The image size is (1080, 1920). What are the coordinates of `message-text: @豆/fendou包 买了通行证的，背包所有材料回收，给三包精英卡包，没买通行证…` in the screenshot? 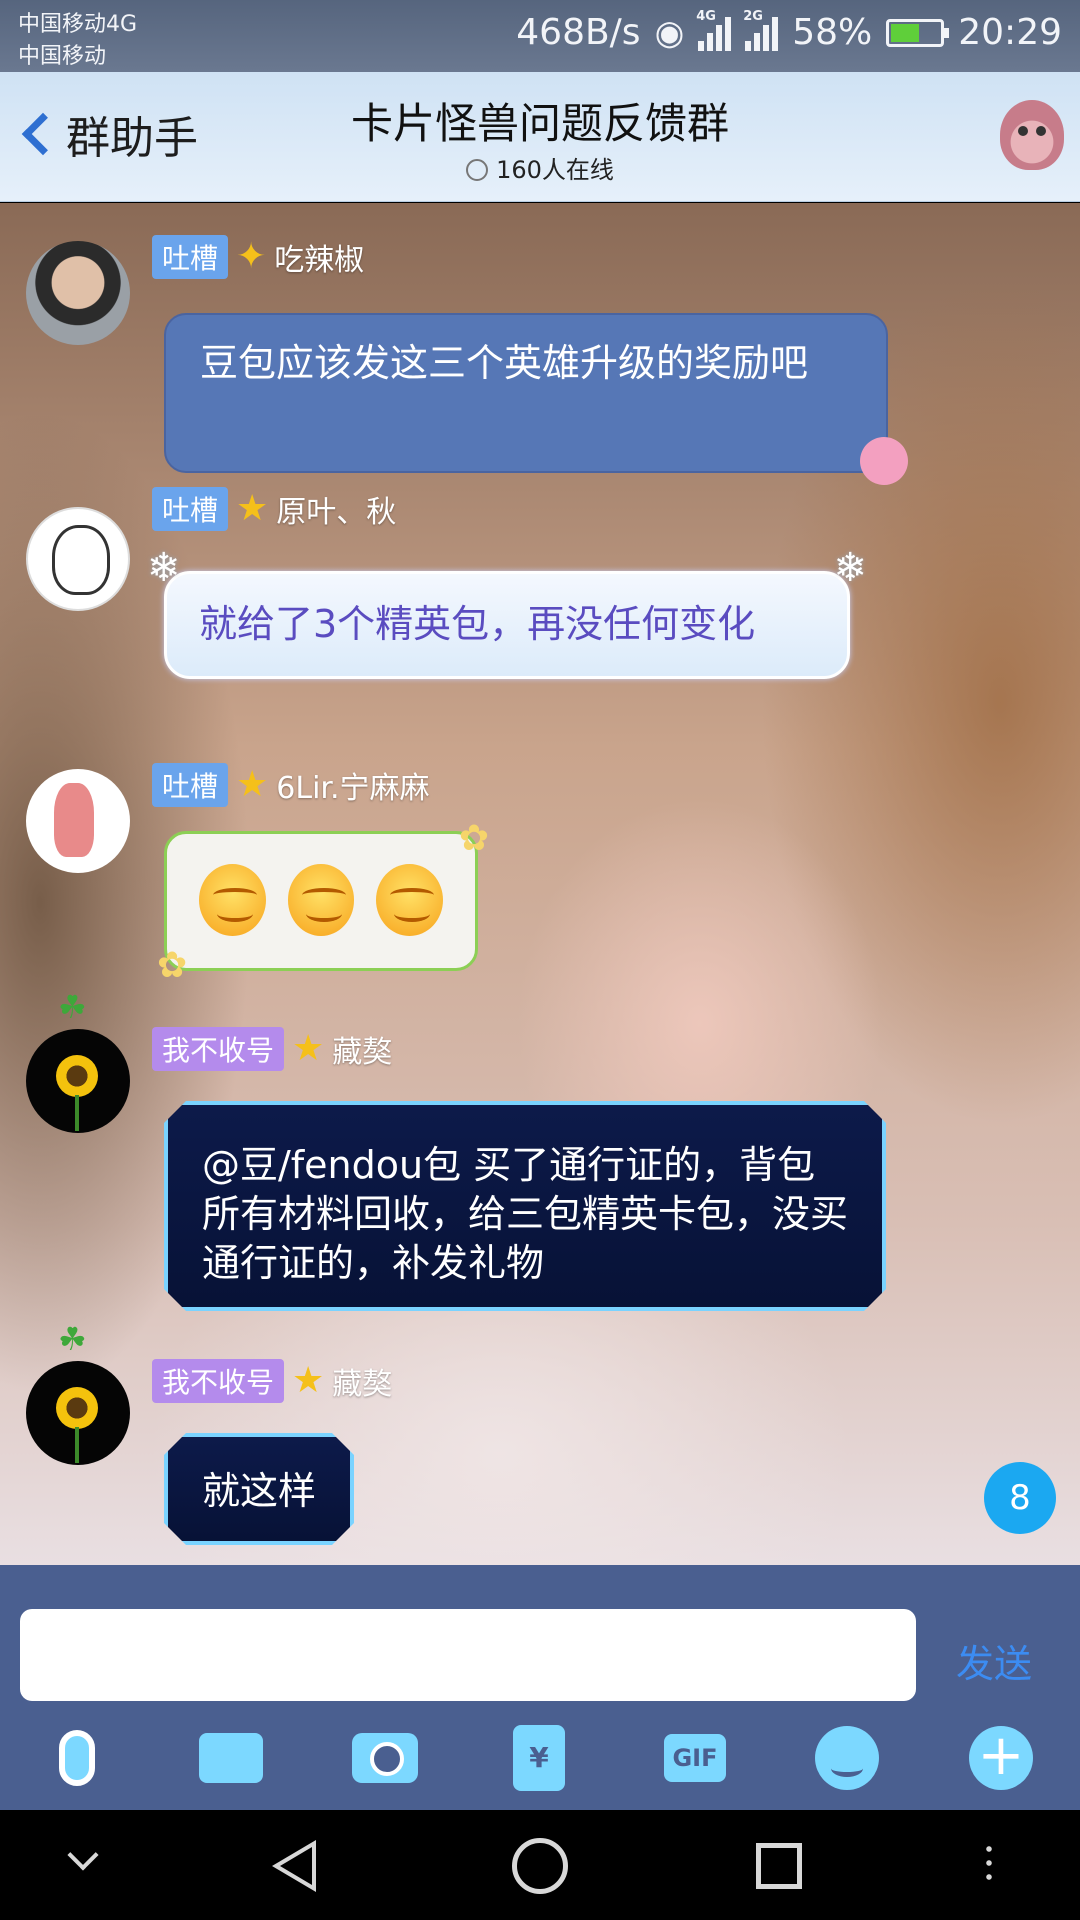 It's located at (525, 1214).